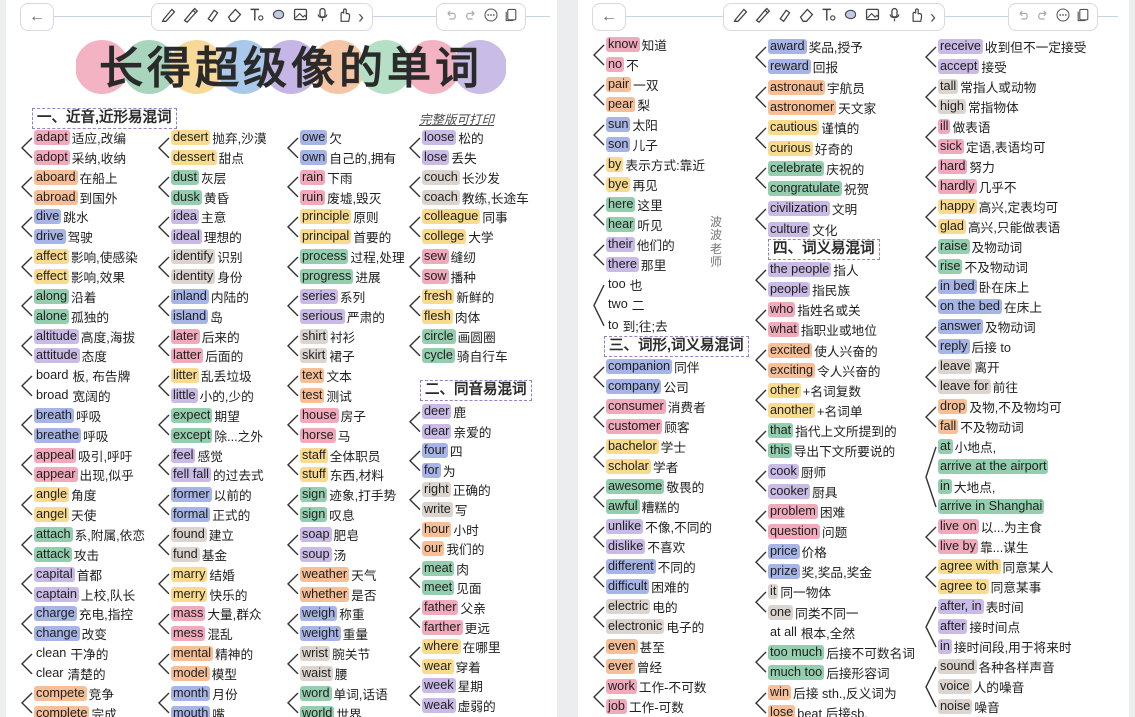 Image resolution: width=1135 pixels, height=717 pixels. What do you see at coordinates (471, 491) in the screenshot?
I see `vocab-meaning: 正确的` at bounding box center [471, 491].